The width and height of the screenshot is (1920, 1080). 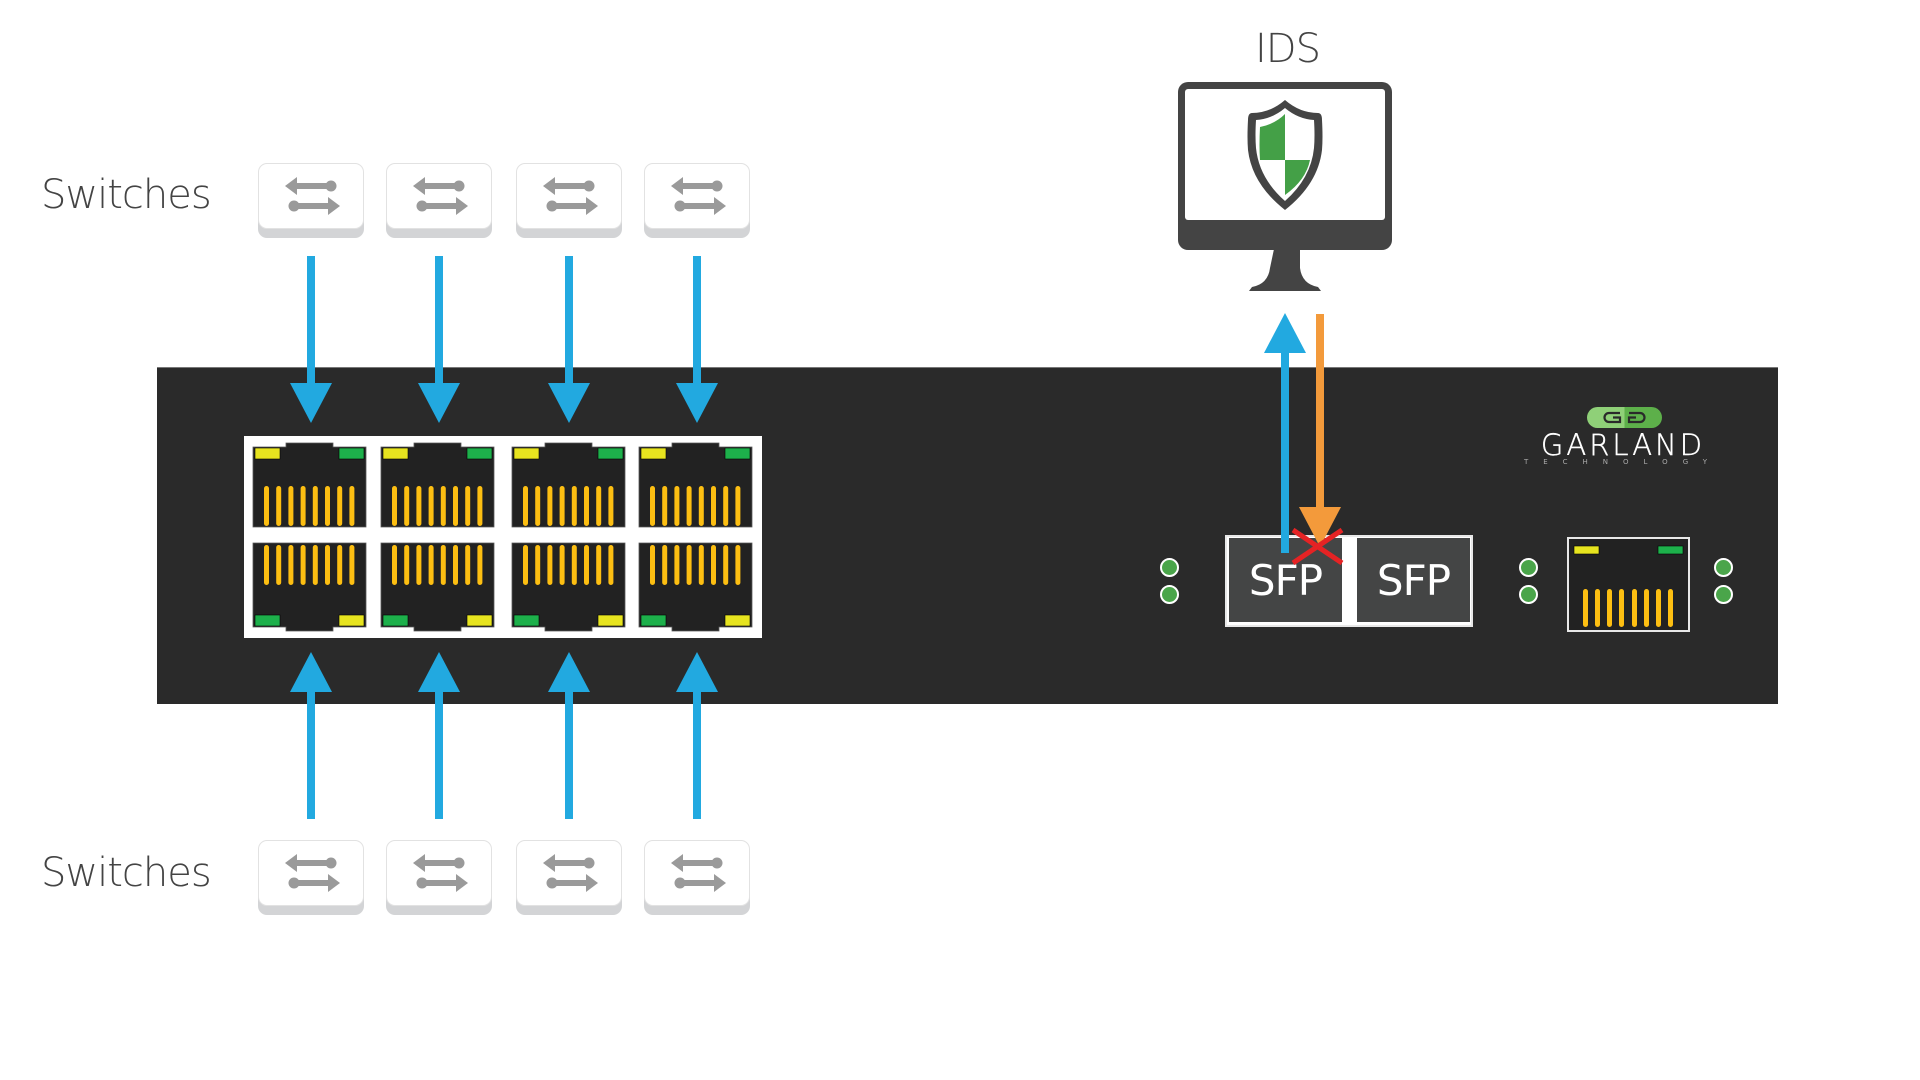 What do you see at coordinates (1285, 333) in the screenshot?
I see `ids-feed-arrow-head` at bounding box center [1285, 333].